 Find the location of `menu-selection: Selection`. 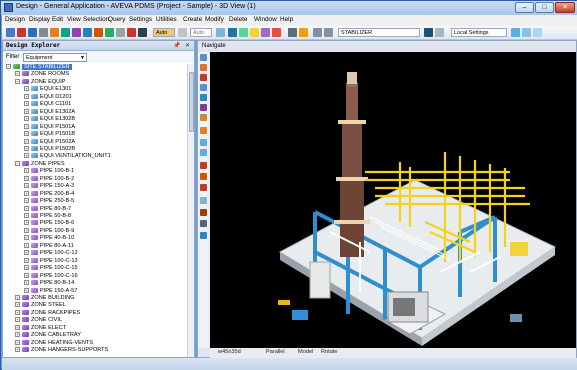

menu-selection: Selection is located at coordinates (96, 19).